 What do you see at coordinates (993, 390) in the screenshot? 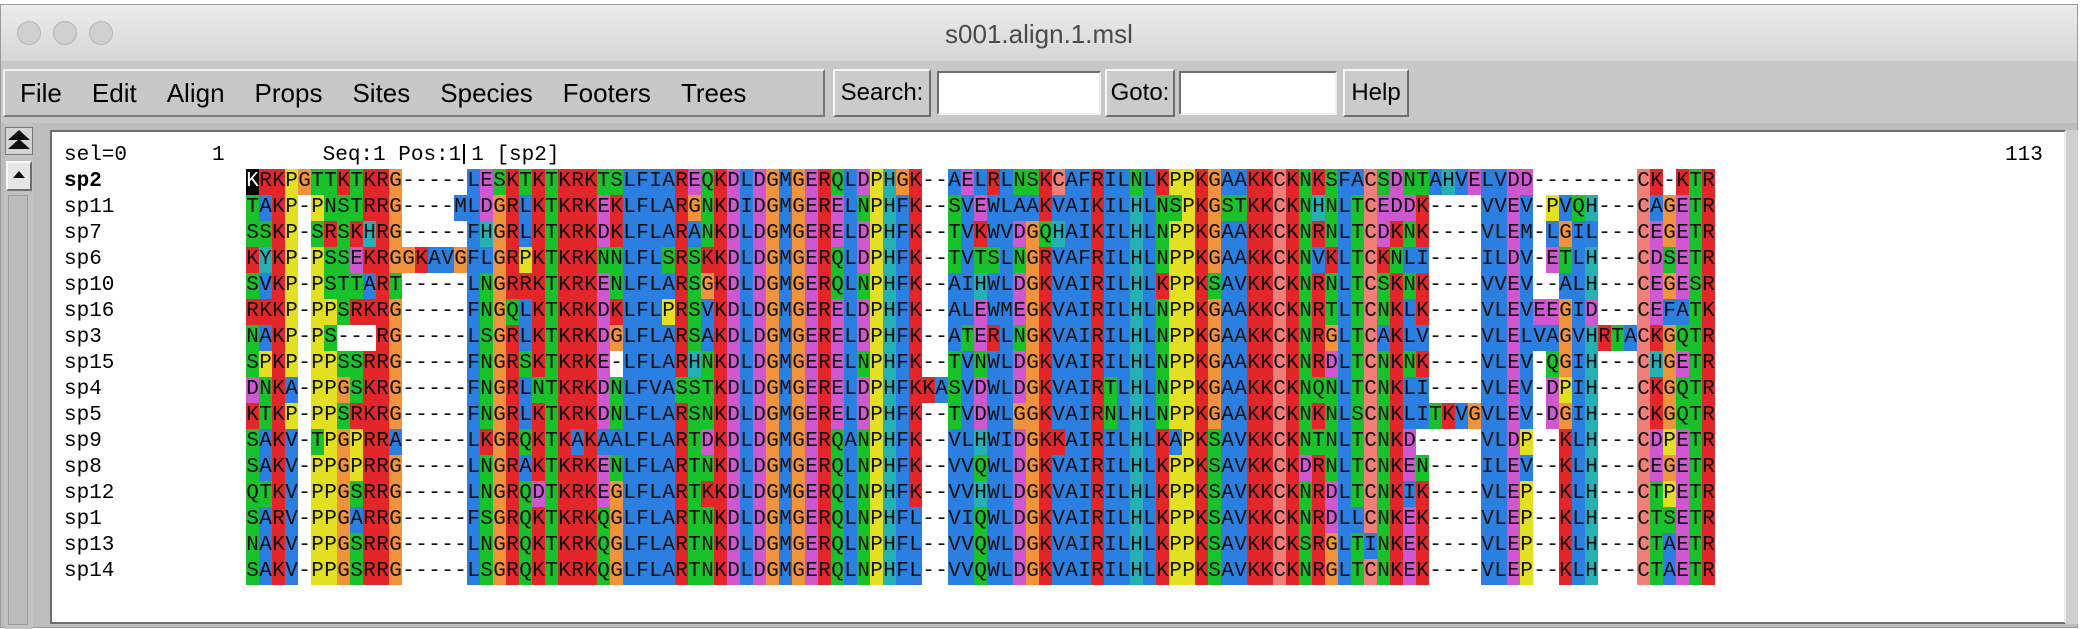
I see `residue: W` at bounding box center [993, 390].